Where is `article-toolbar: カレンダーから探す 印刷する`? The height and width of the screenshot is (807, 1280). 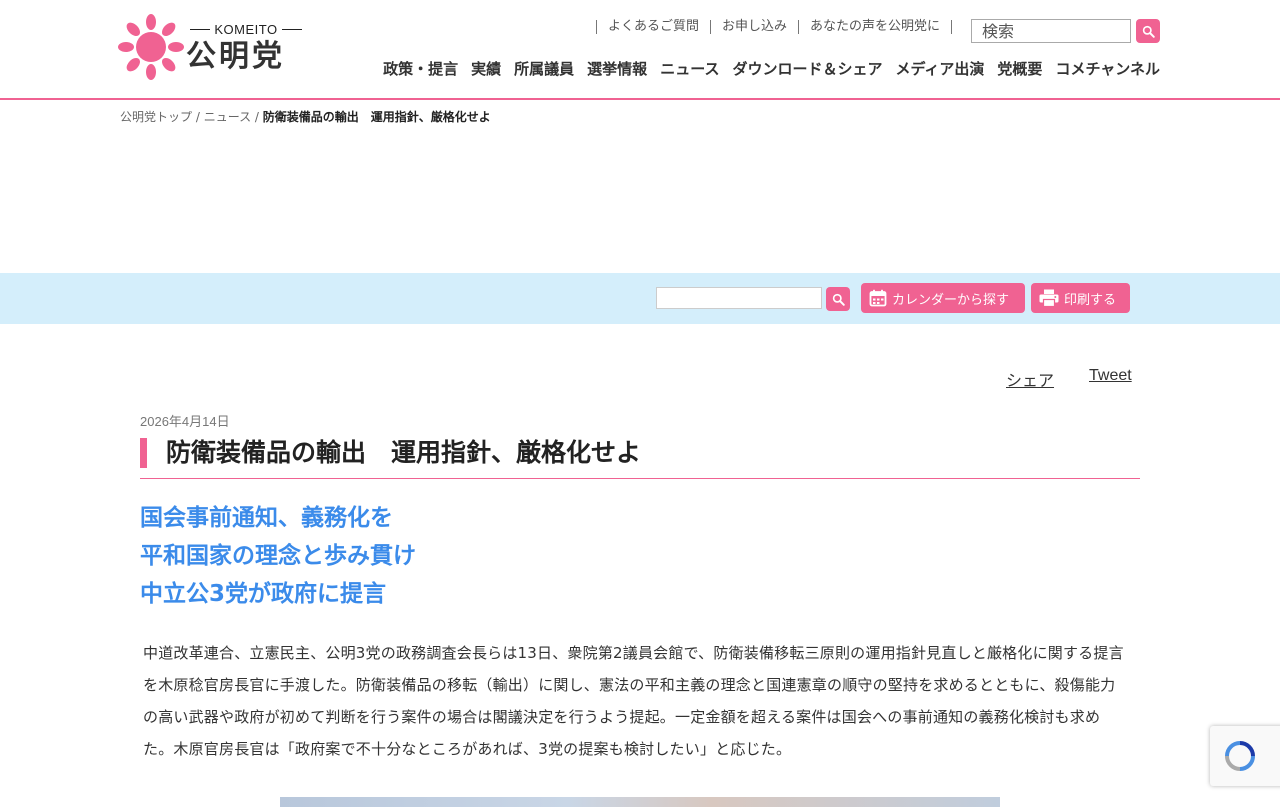 article-toolbar: カレンダーから探す 印刷する is located at coordinates (640, 298).